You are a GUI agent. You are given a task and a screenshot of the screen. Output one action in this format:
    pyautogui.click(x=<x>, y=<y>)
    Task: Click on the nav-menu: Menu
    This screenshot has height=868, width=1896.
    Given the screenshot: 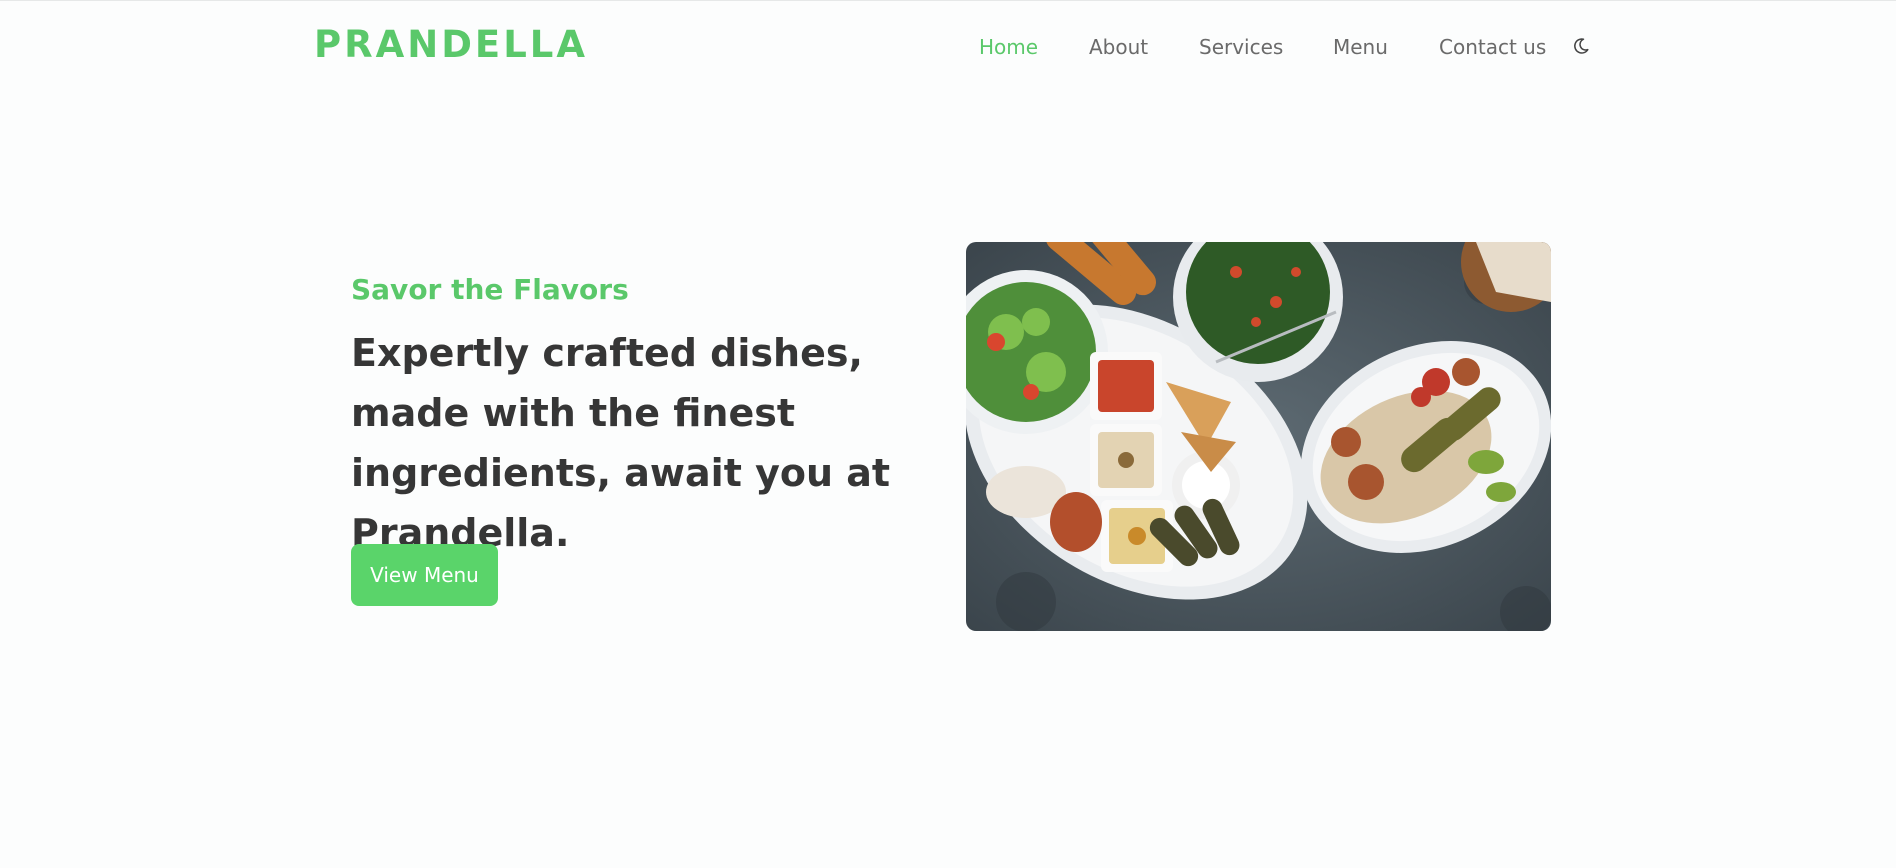 What is the action you would take?
    pyautogui.click(x=1360, y=47)
    